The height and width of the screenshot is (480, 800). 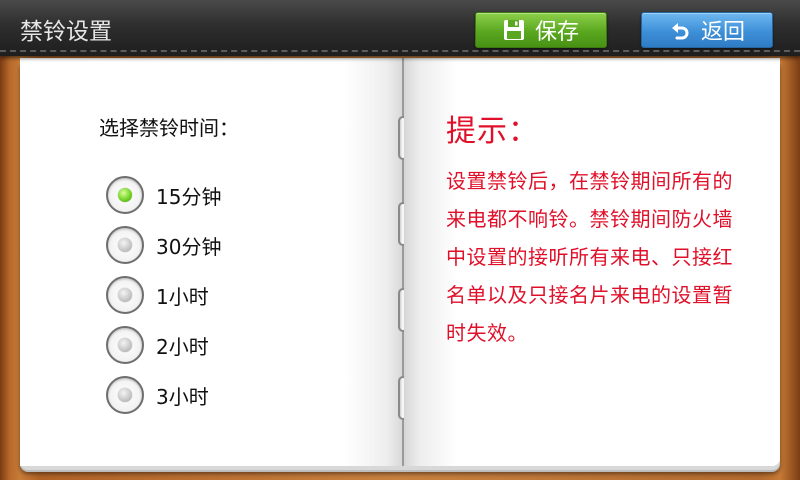 What do you see at coordinates (514, 30) in the screenshot?
I see `floppy-disk-icon` at bounding box center [514, 30].